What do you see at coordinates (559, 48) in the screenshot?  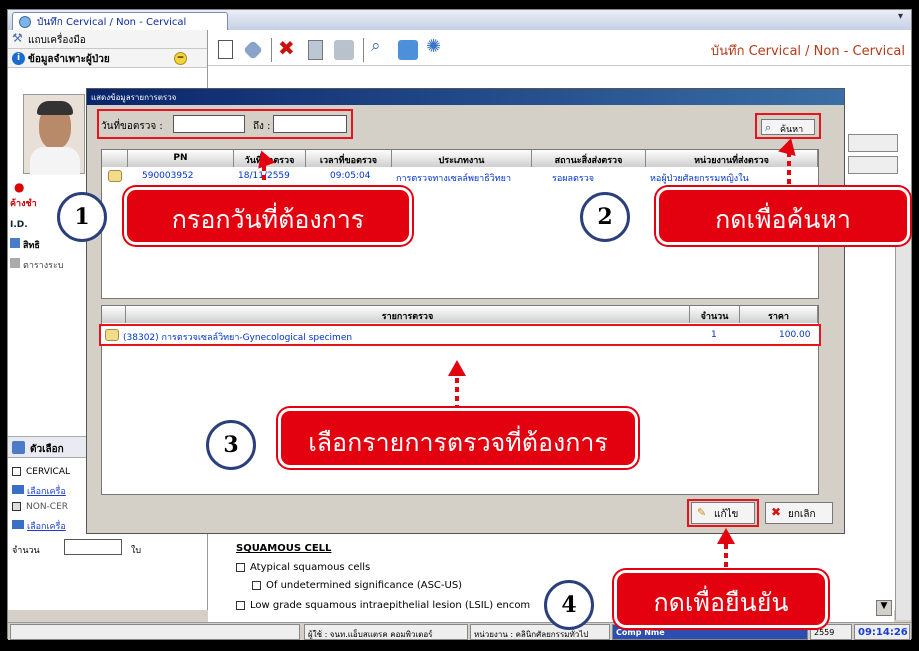 I see `toolbar: ✖ ⌕ ✺ บันทึก Cervical / Non - Cervical` at bounding box center [559, 48].